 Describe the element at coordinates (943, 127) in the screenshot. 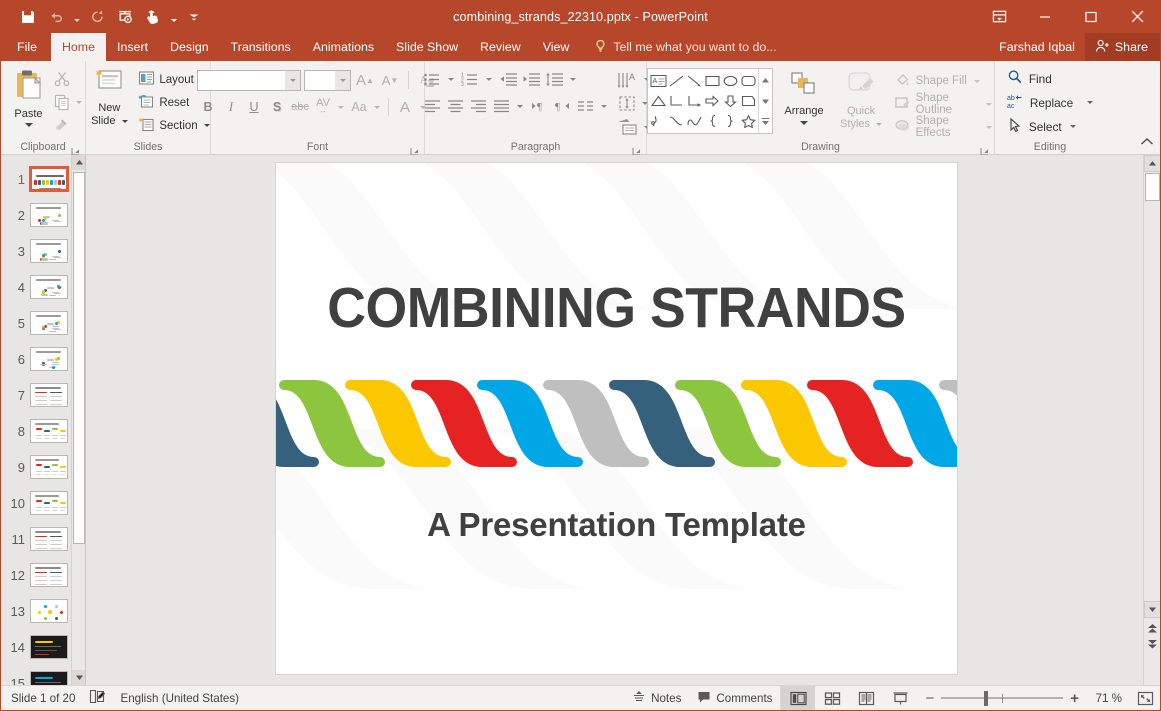

I see `shape-effects-button: Shape Effects` at that location.